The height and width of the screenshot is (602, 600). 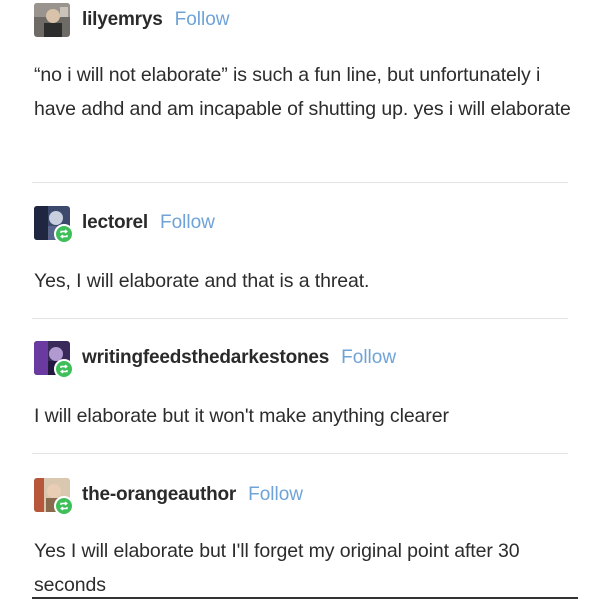 What do you see at coordinates (205, 358) in the screenshot?
I see `username: writingfeedsthedarkestones` at bounding box center [205, 358].